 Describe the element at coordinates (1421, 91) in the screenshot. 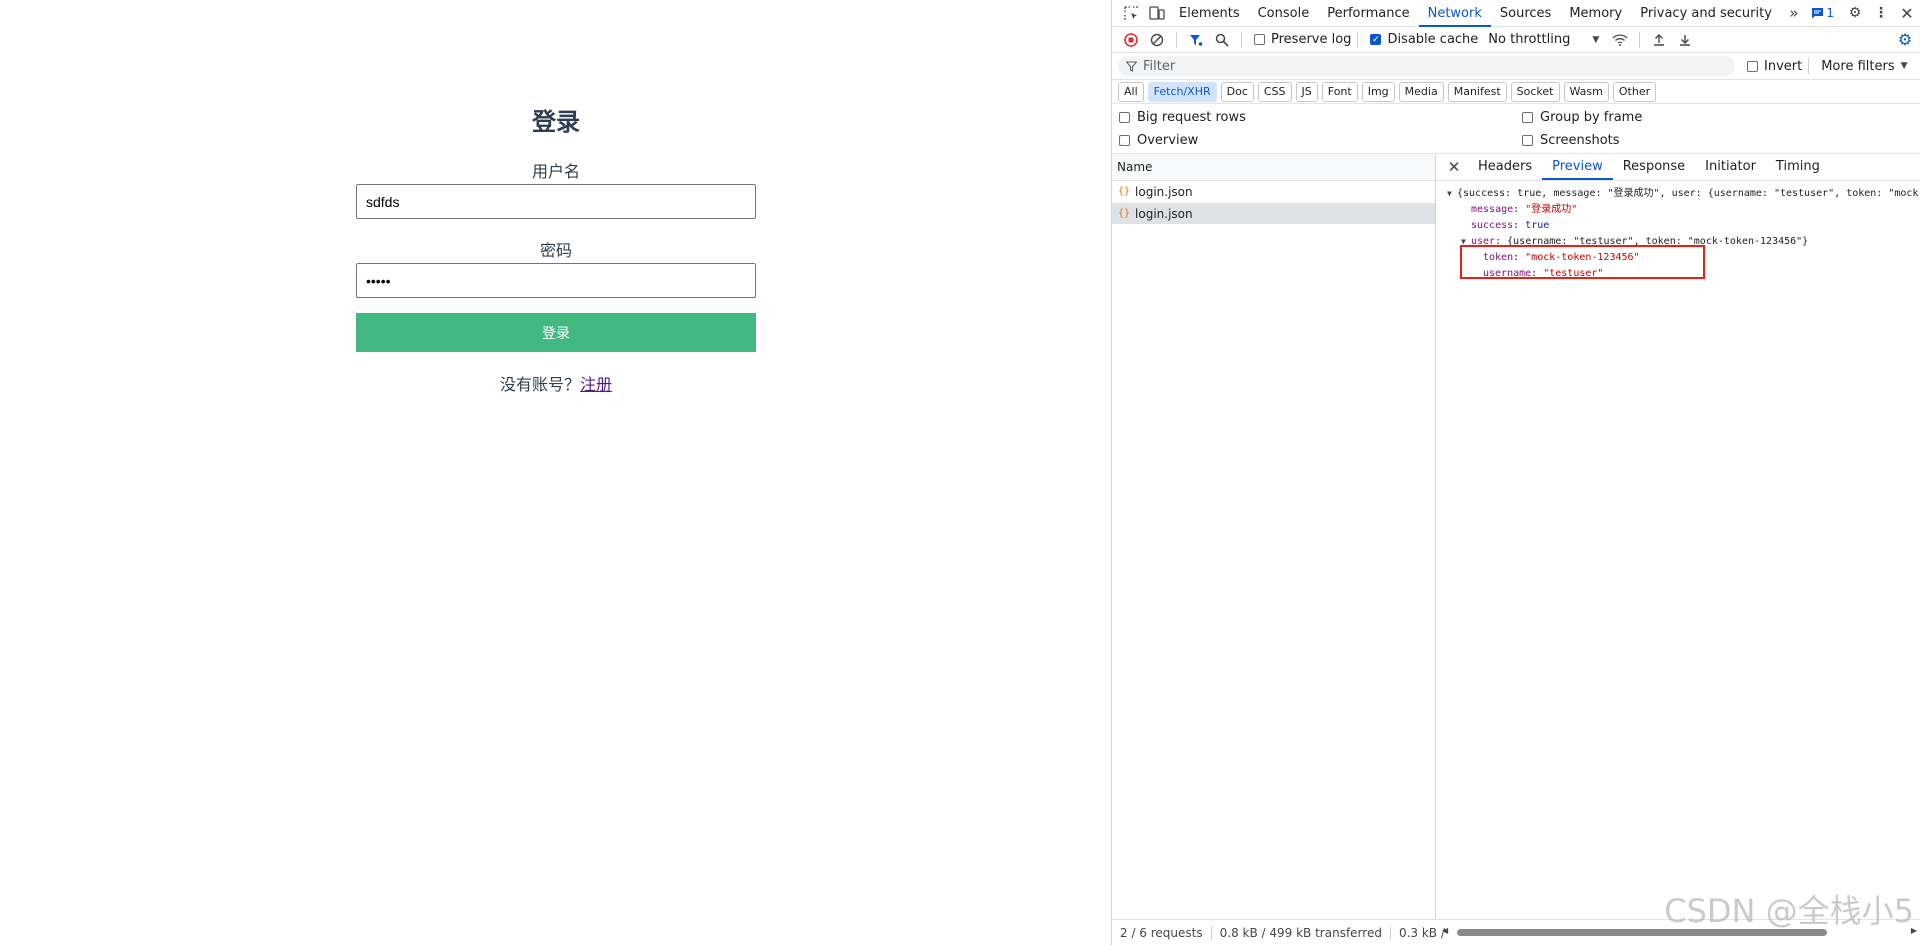

I see `type-media: Media` at that location.